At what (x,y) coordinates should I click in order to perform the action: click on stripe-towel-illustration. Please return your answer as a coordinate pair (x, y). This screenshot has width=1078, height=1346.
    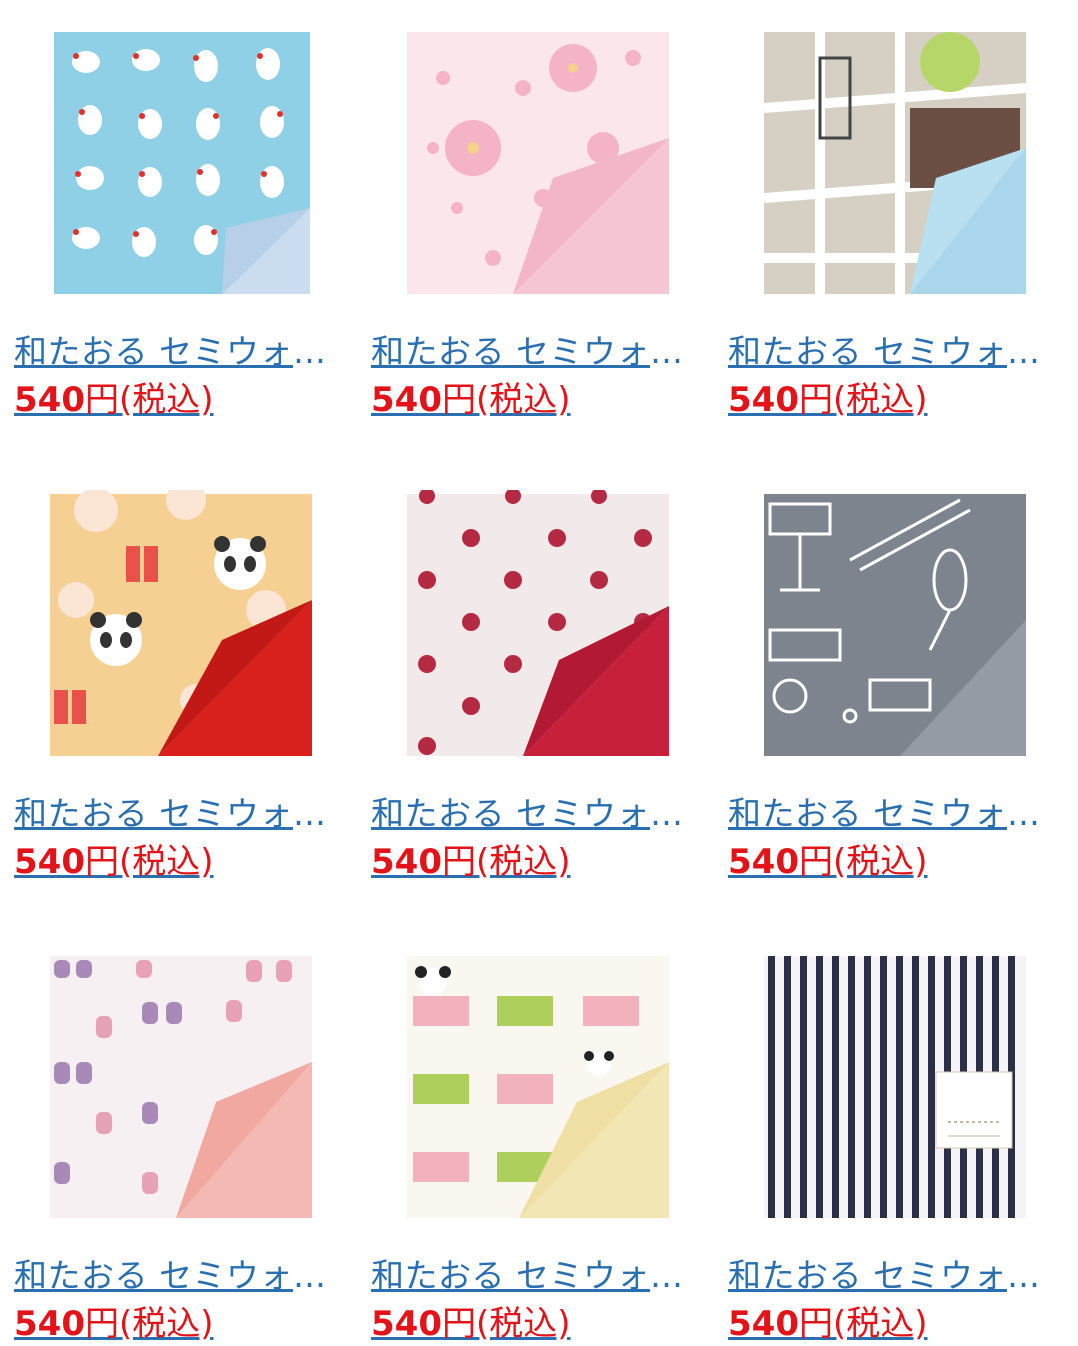
    Looking at the image, I should click on (895, 1087).